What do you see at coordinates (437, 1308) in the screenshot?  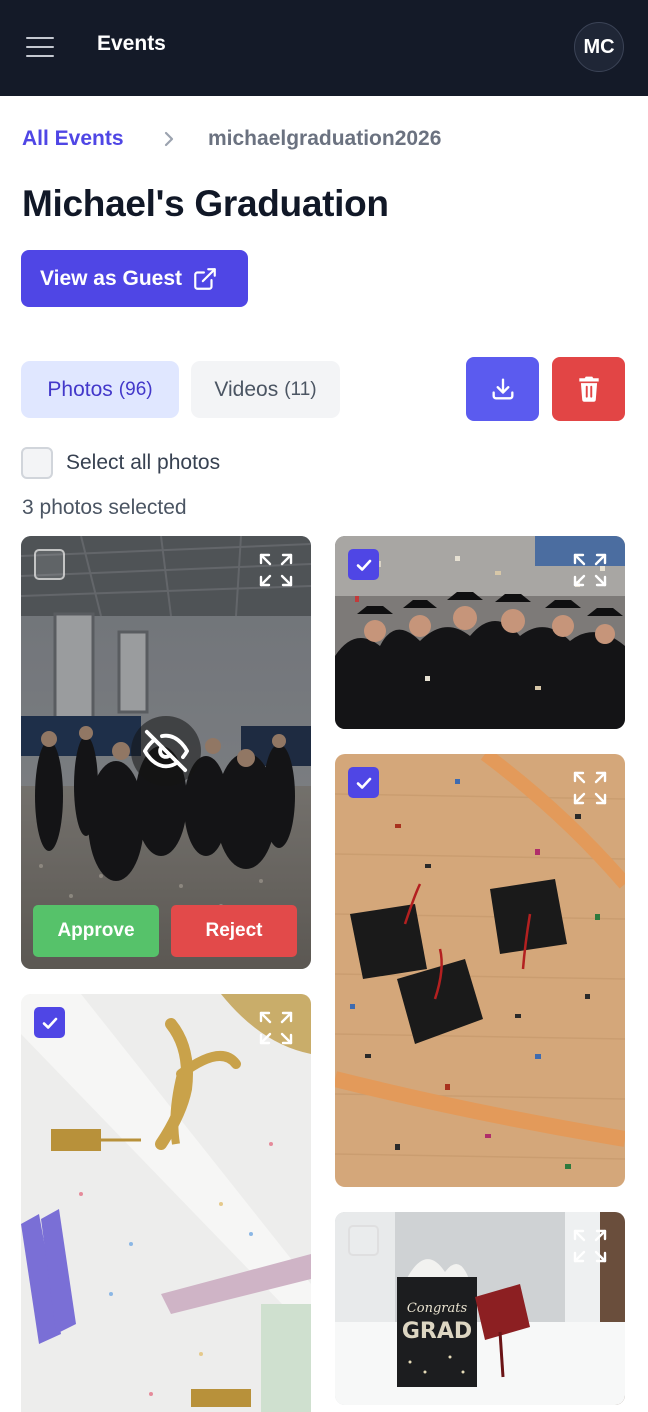 I see `gift-bag-text-congrats: Congrats` at bounding box center [437, 1308].